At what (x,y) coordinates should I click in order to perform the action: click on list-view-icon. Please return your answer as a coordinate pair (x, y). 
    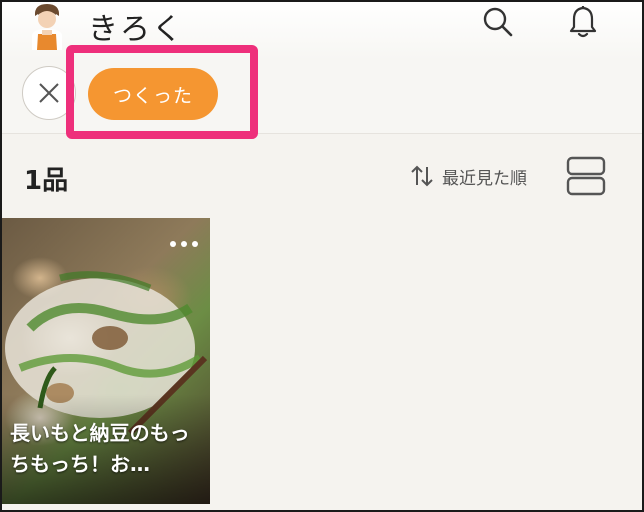
    Looking at the image, I should click on (586, 176).